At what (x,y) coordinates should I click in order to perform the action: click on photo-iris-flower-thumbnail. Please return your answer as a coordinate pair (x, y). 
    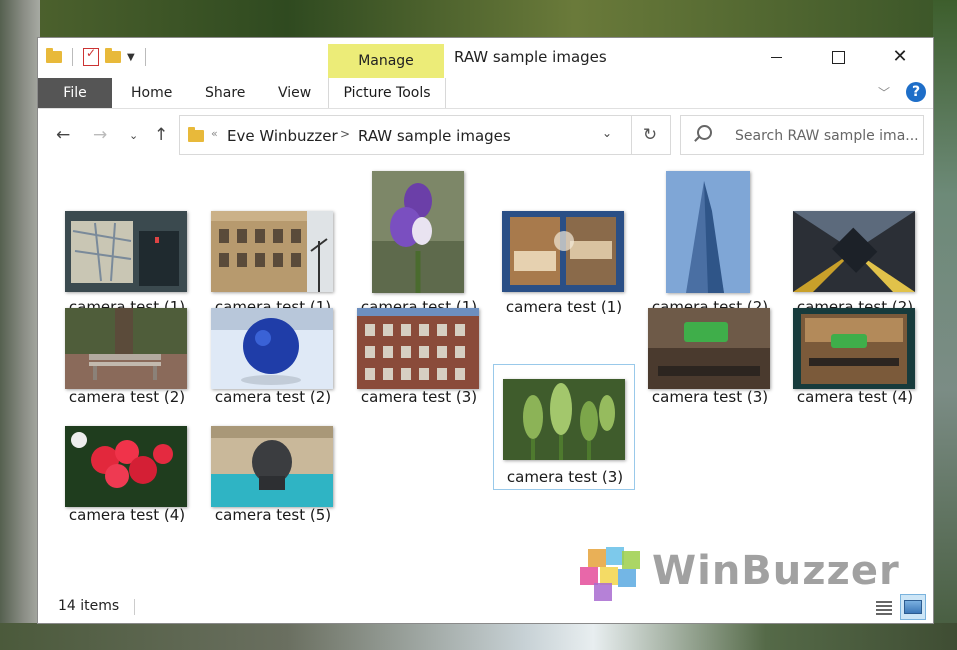
    Looking at the image, I should click on (418, 232).